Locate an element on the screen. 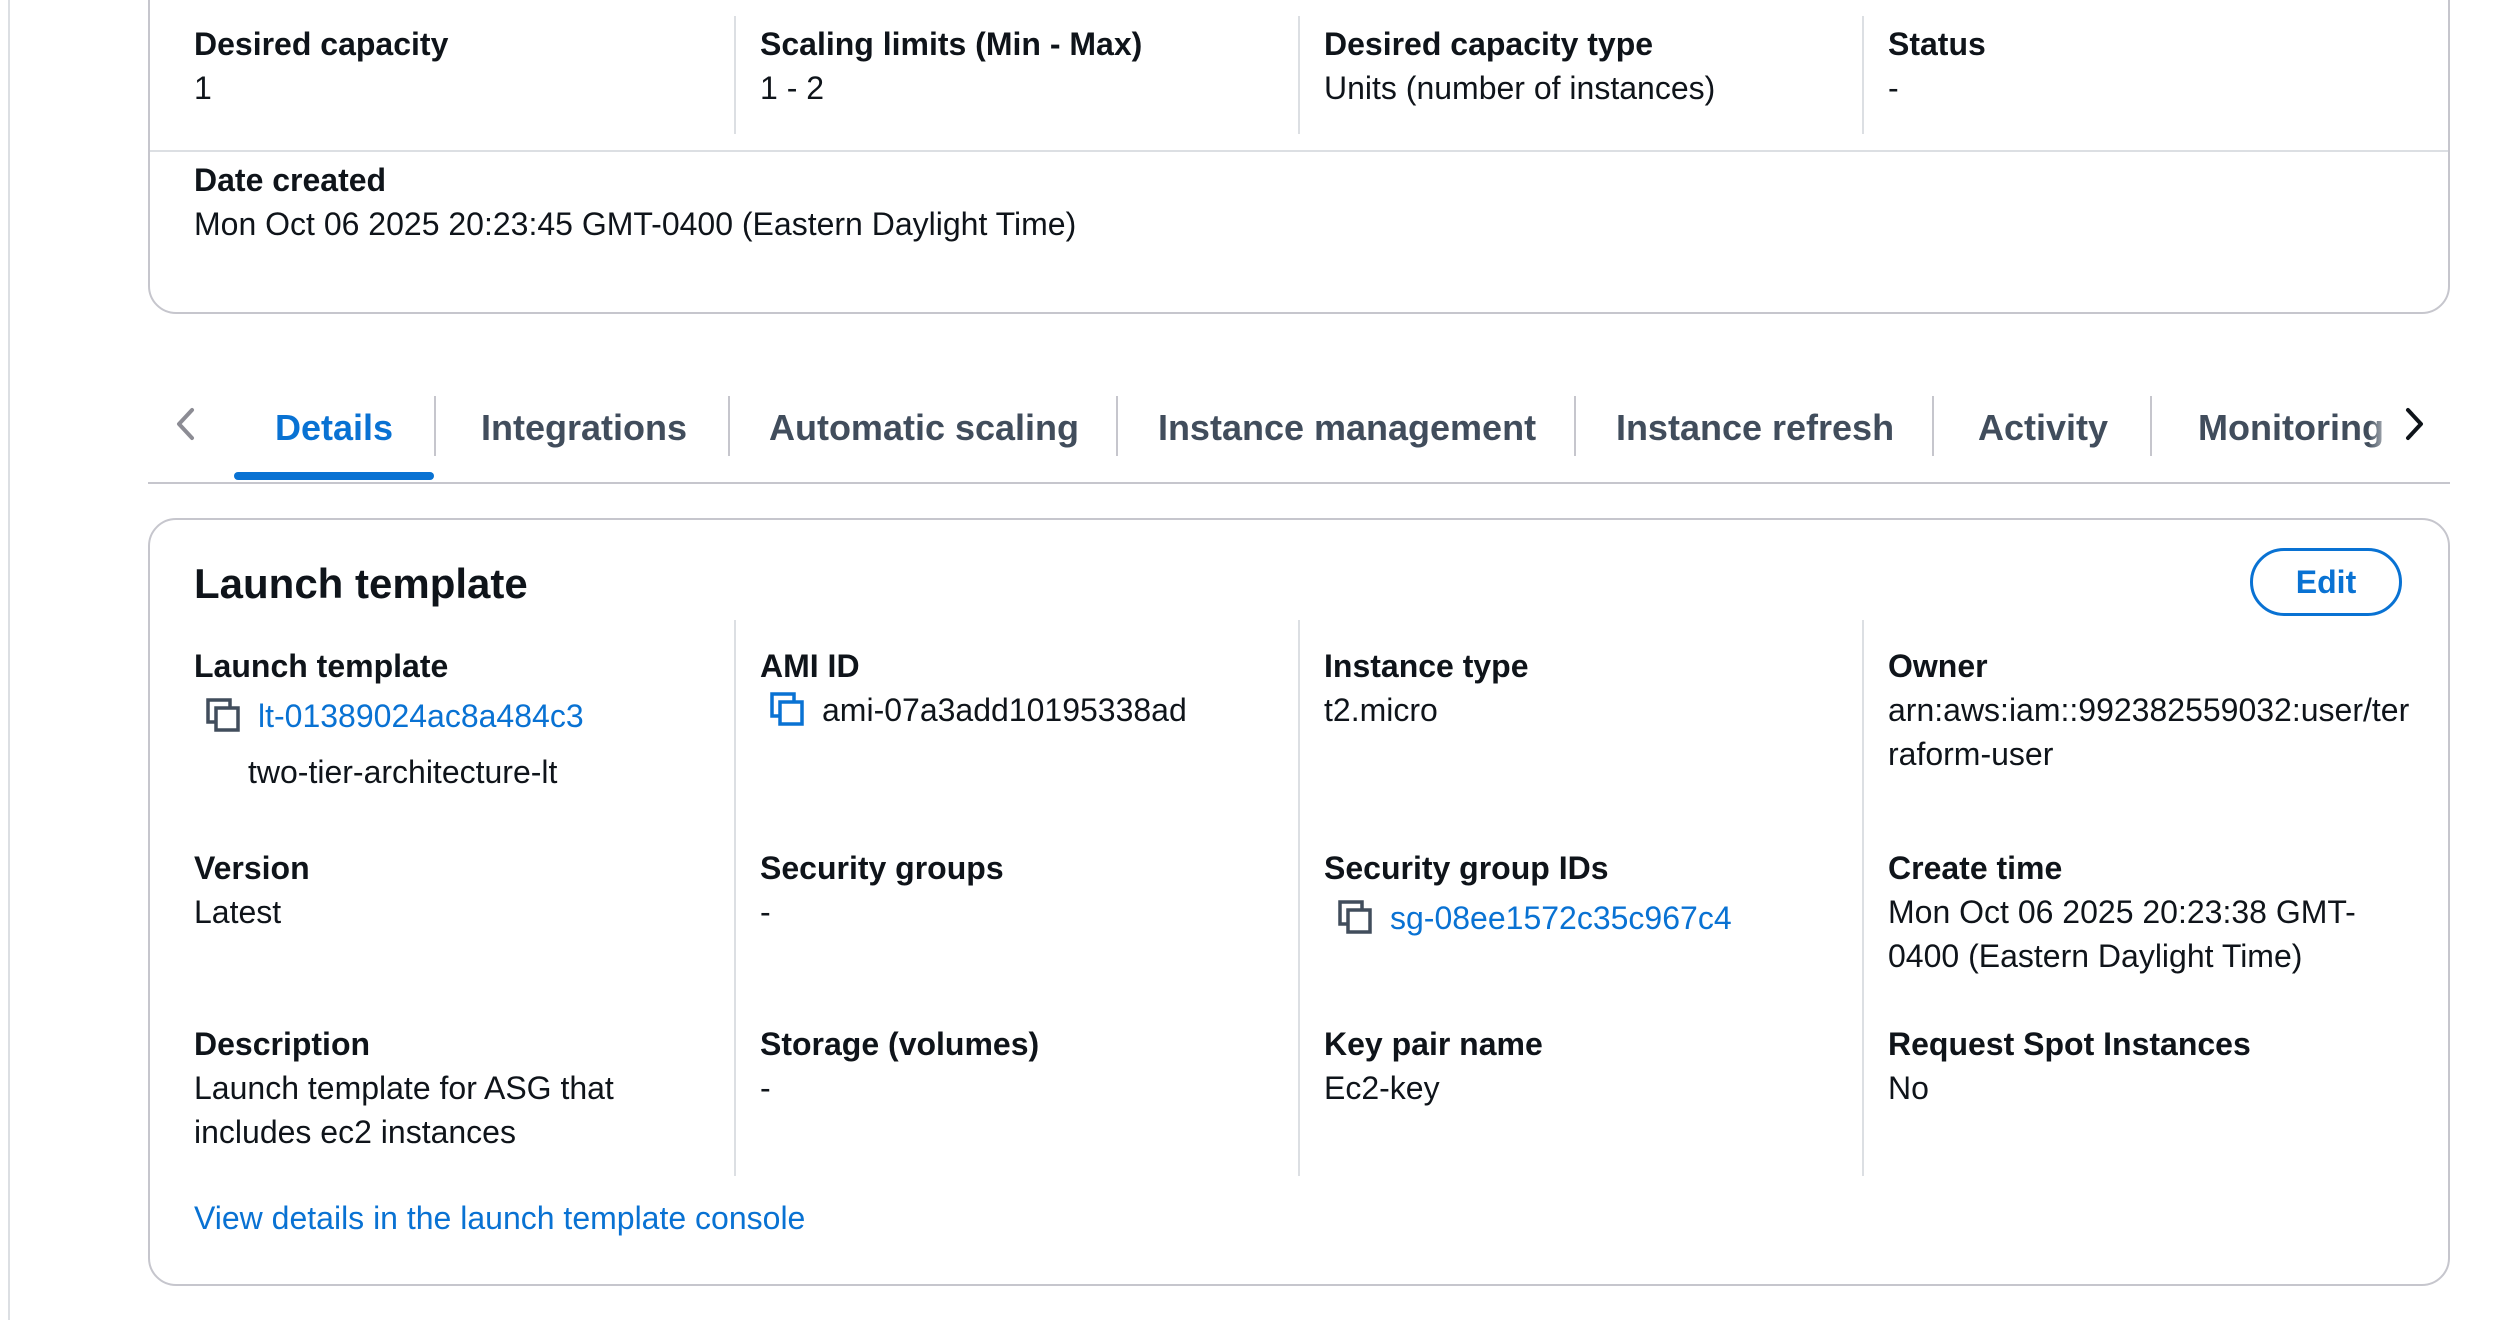  request-spot-value: No is located at coordinates (1908, 1088).